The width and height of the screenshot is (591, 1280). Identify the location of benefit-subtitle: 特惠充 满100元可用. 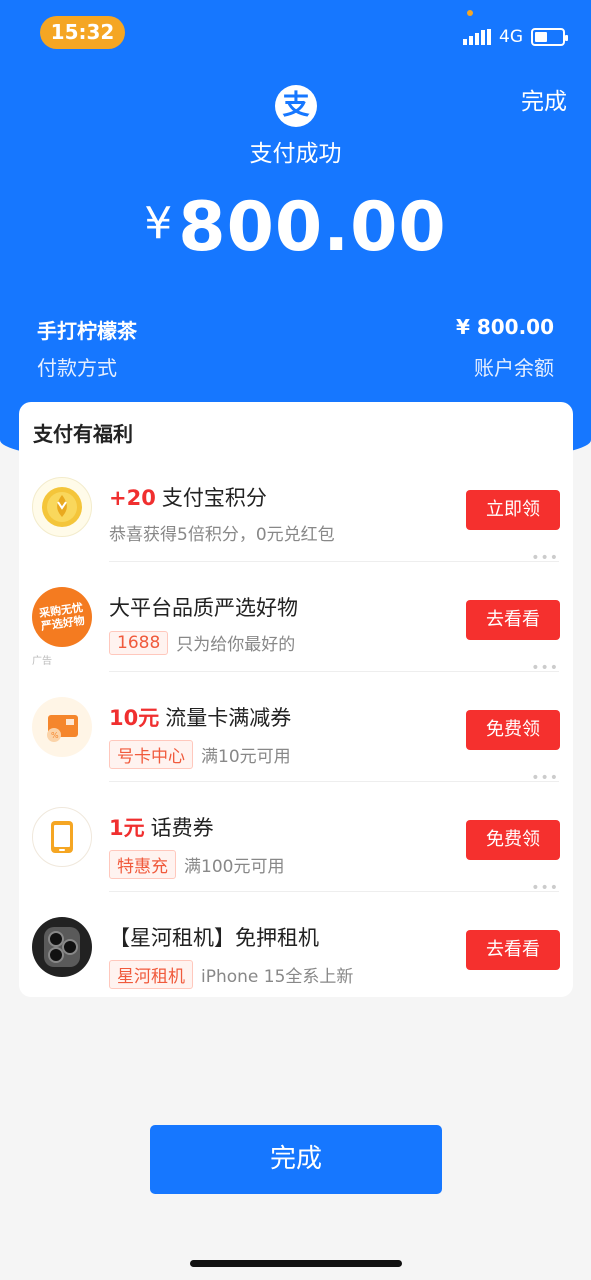
(196, 864).